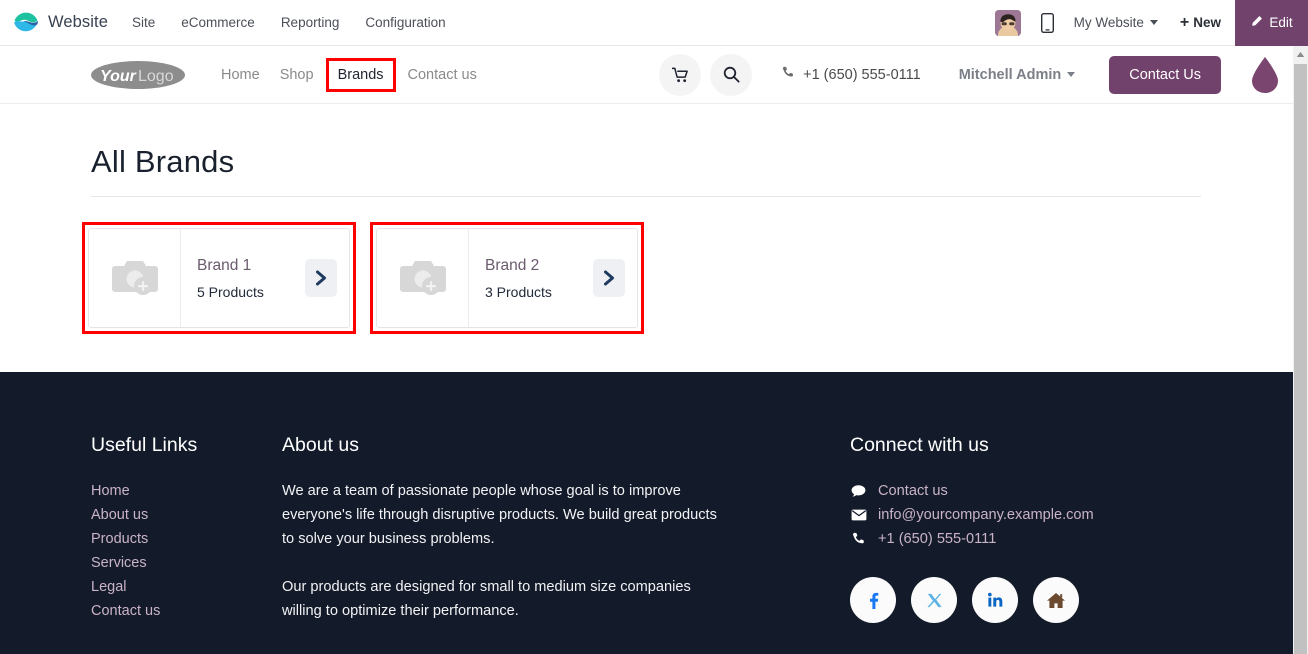  I want to click on edit-button-label: Edit, so click(1281, 22).